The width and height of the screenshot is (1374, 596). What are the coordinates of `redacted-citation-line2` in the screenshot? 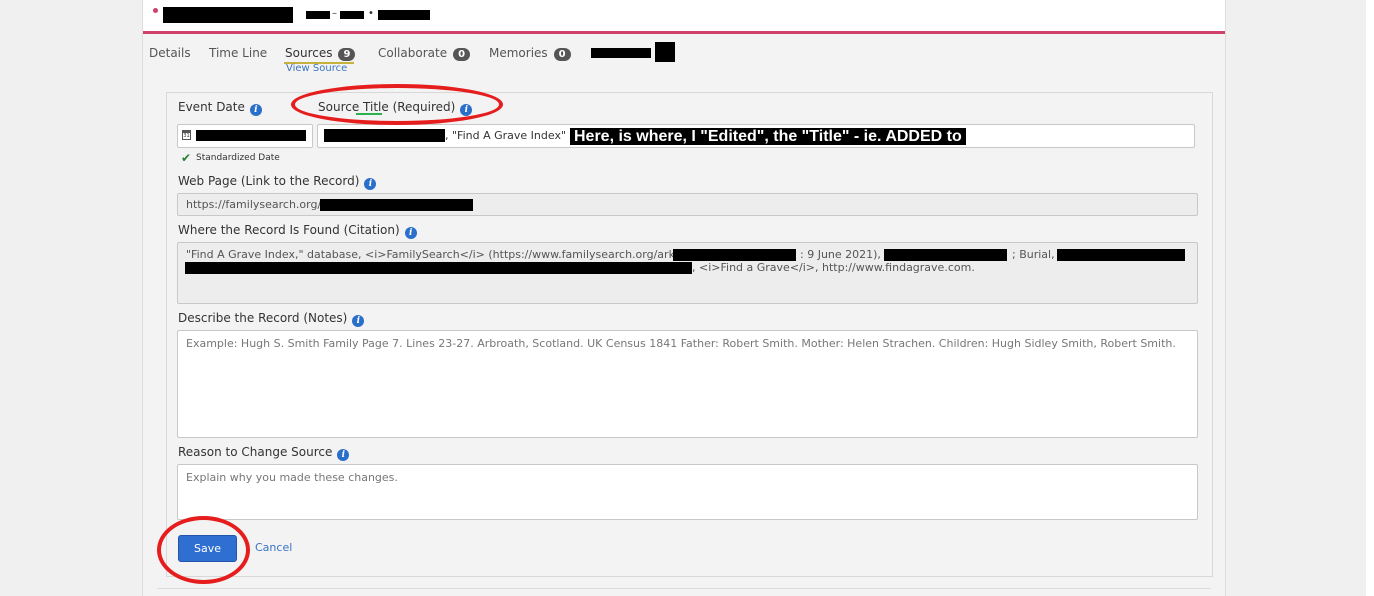 It's located at (438, 268).